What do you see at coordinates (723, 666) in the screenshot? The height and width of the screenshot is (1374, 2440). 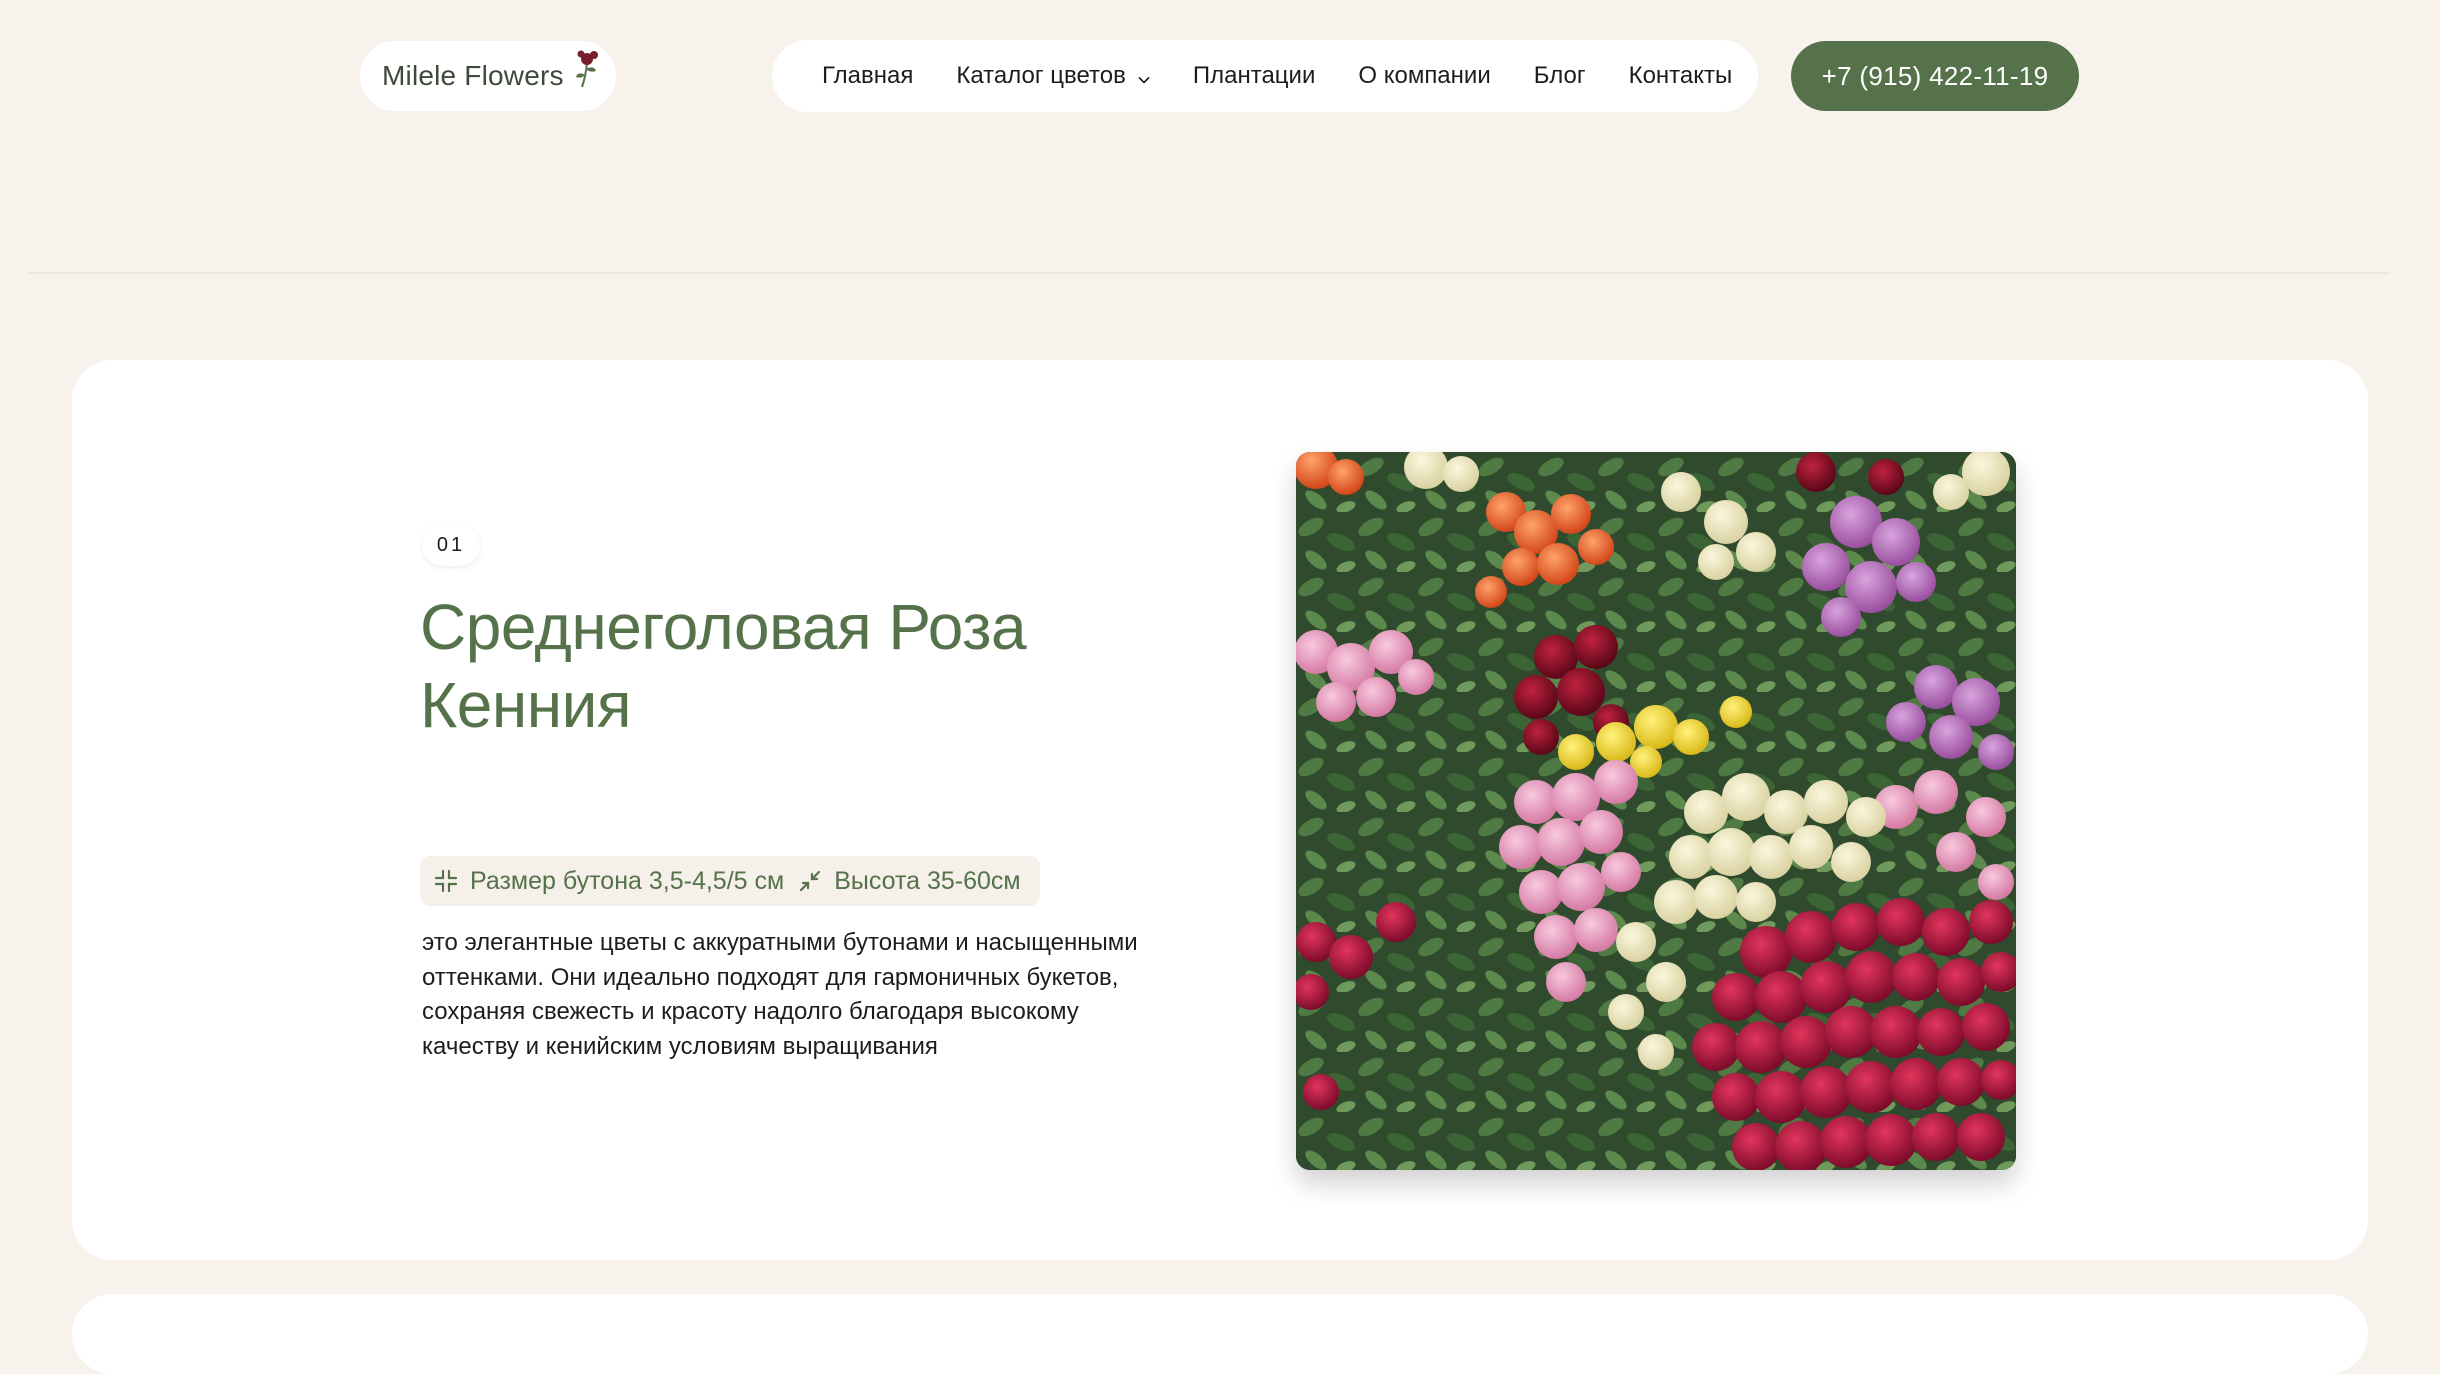 I see `product-title: Среднеголовая Роза Кенния` at bounding box center [723, 666].